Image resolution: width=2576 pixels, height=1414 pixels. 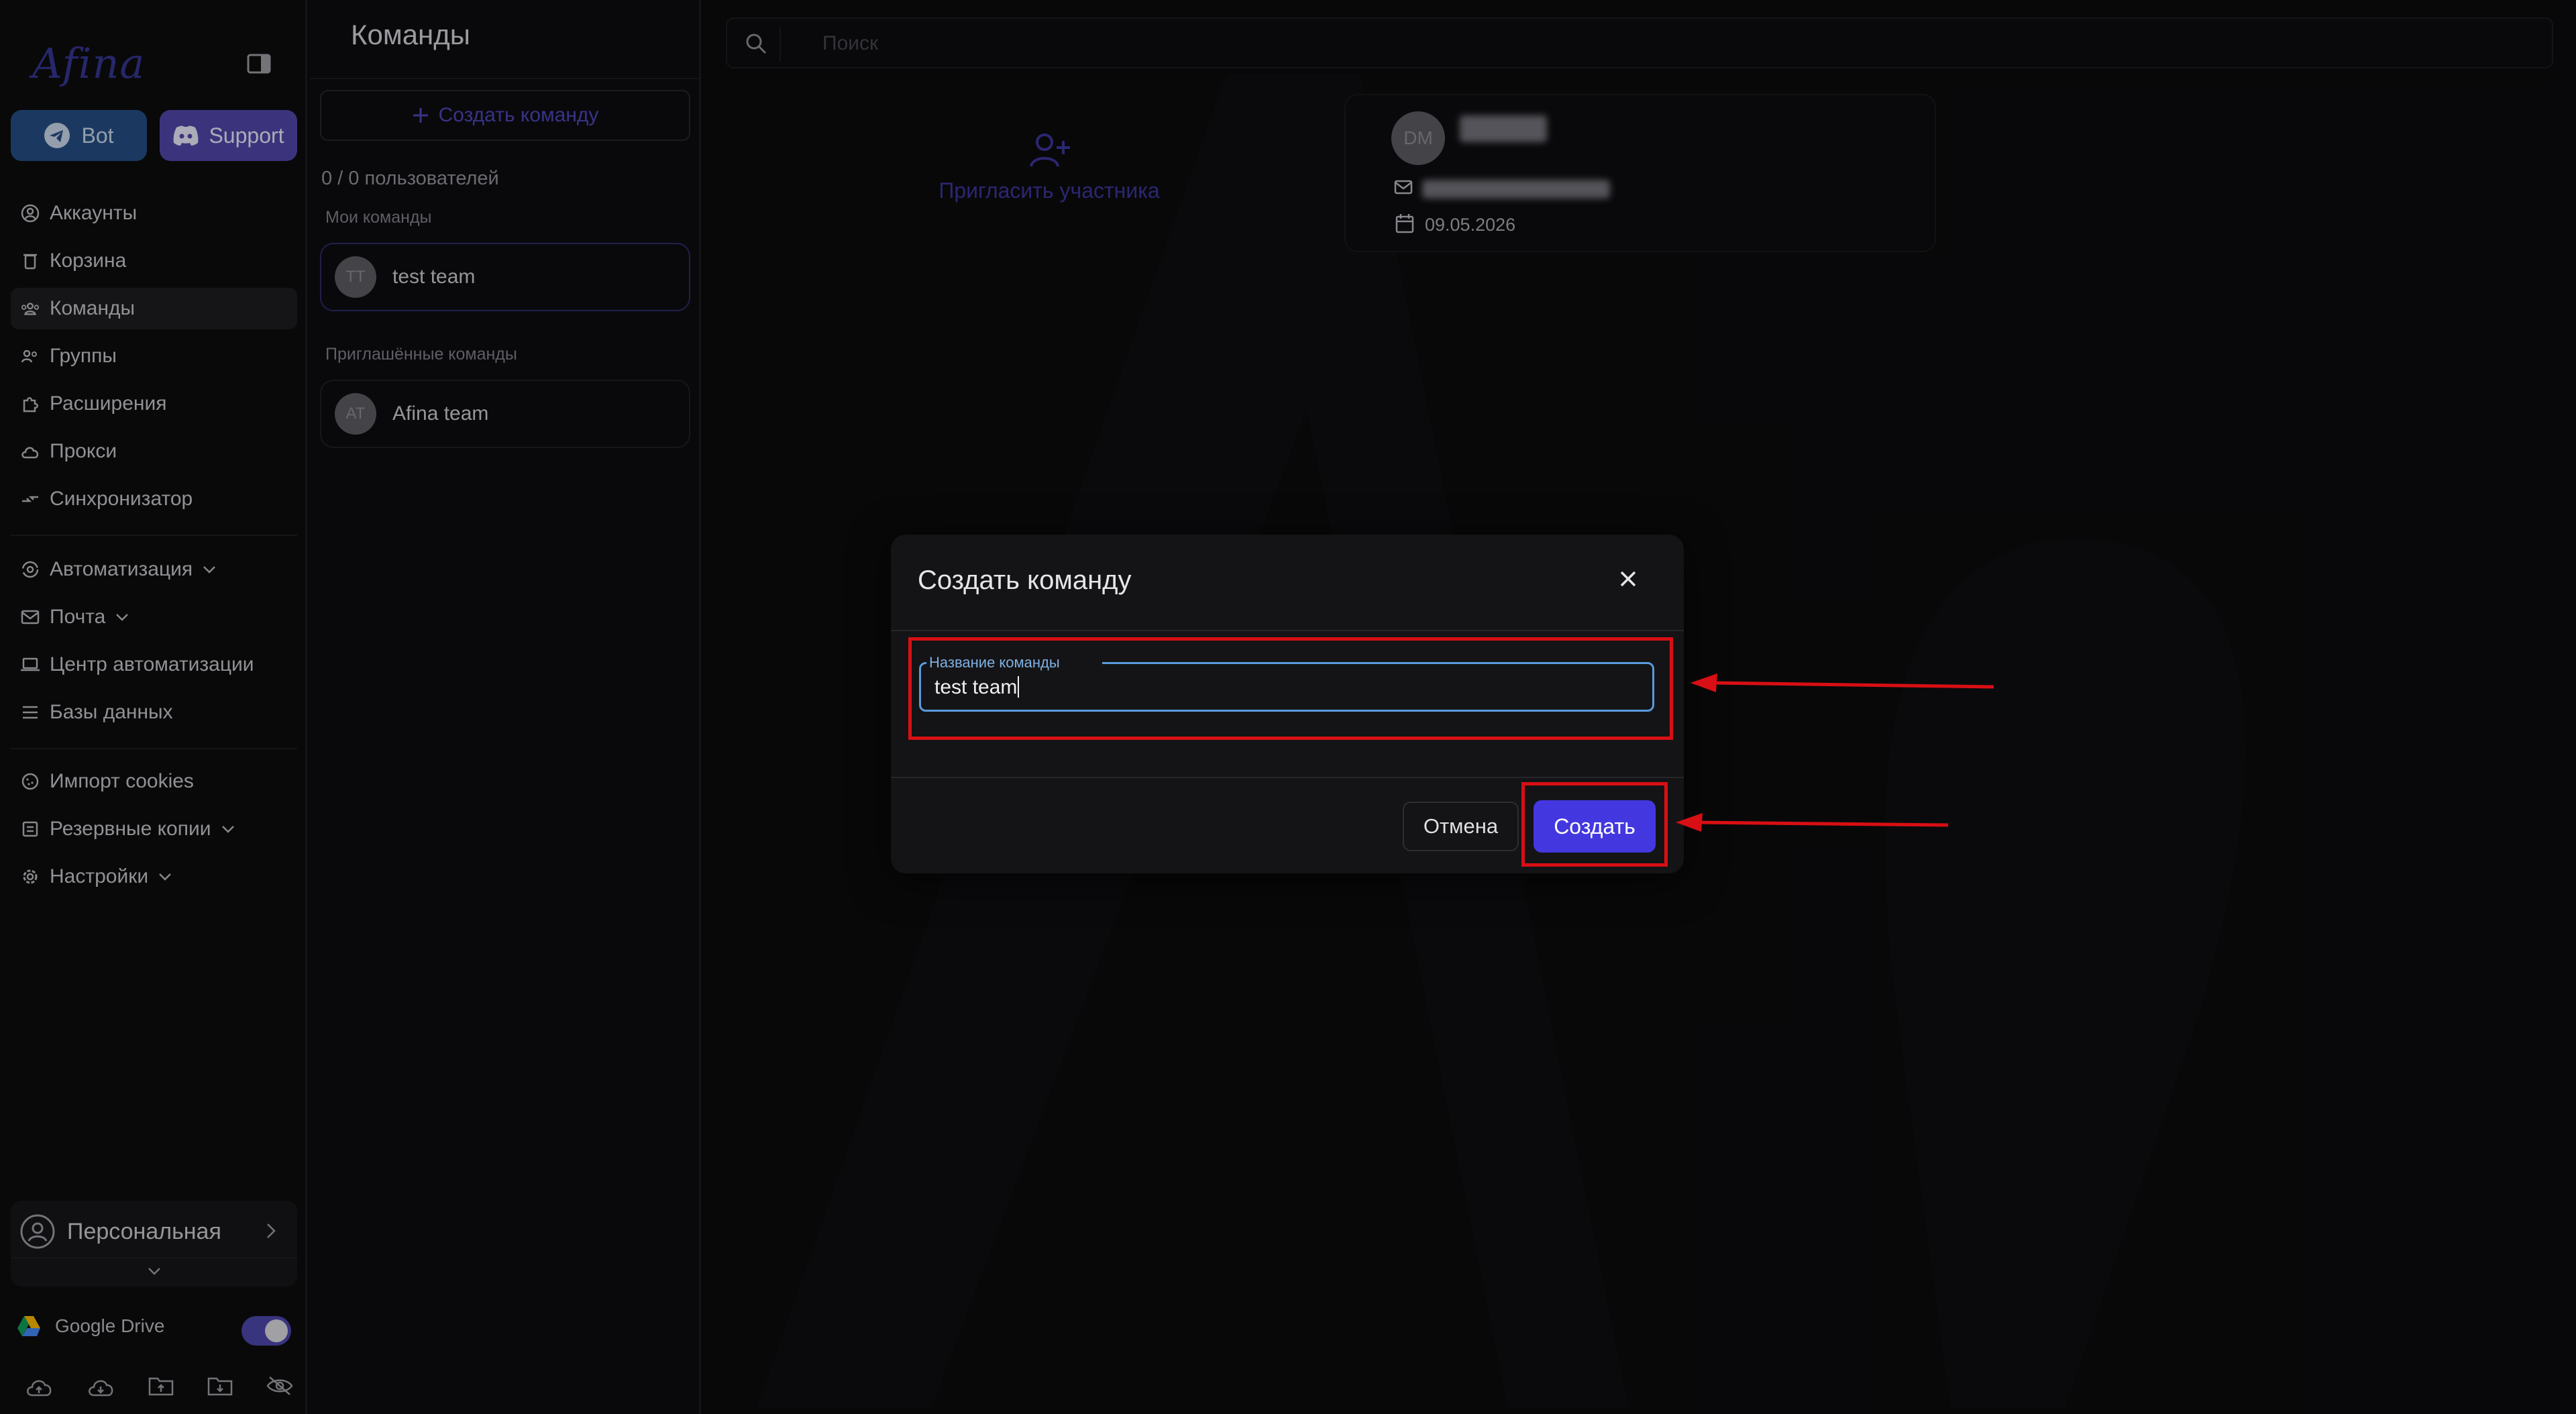 What do you see at coordinates (1287, 630) in the screenshot?
I see `dialog-header-divider` at bounding box center [1287, 630].